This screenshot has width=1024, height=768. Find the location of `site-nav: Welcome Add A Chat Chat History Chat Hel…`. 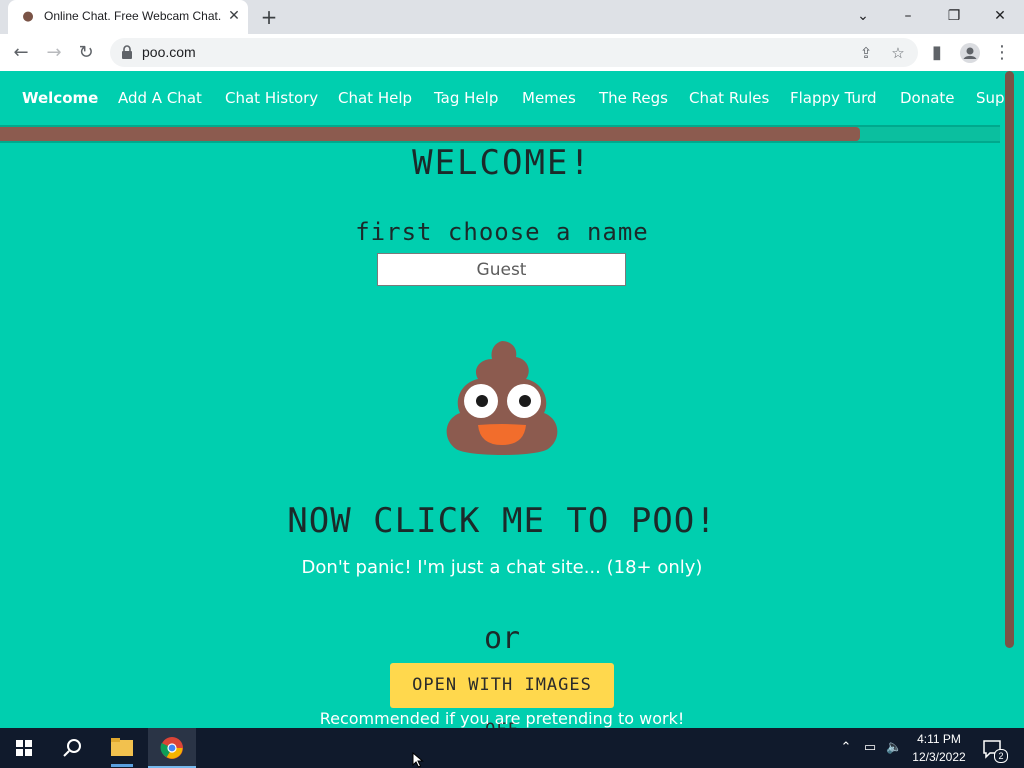

site-nav: Welcome Add A Chat Chat History Chat Hel… is located at coordinates (502, 97).